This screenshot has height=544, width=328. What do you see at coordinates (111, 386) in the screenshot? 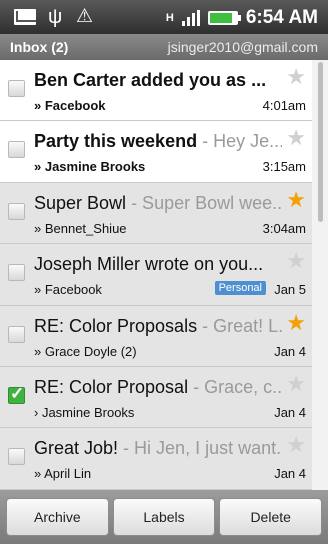
I see `message-subject: RE: Color Proposal` at bounding box center [111, 386].